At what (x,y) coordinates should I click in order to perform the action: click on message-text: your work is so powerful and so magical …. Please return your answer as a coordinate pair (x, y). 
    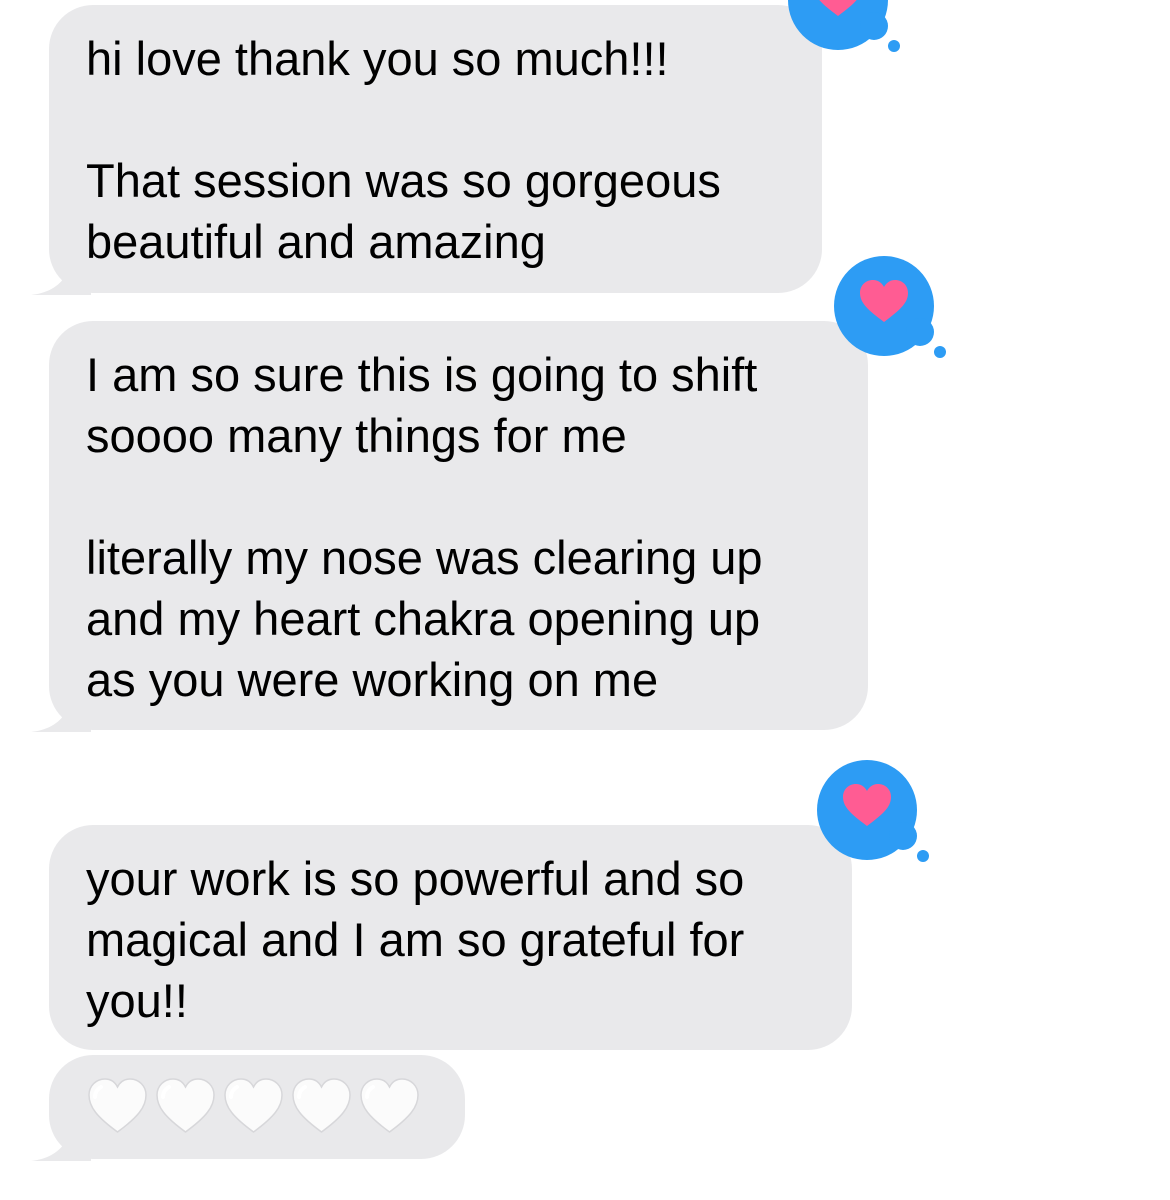
    Looking at the image, I should click on (415, 939).